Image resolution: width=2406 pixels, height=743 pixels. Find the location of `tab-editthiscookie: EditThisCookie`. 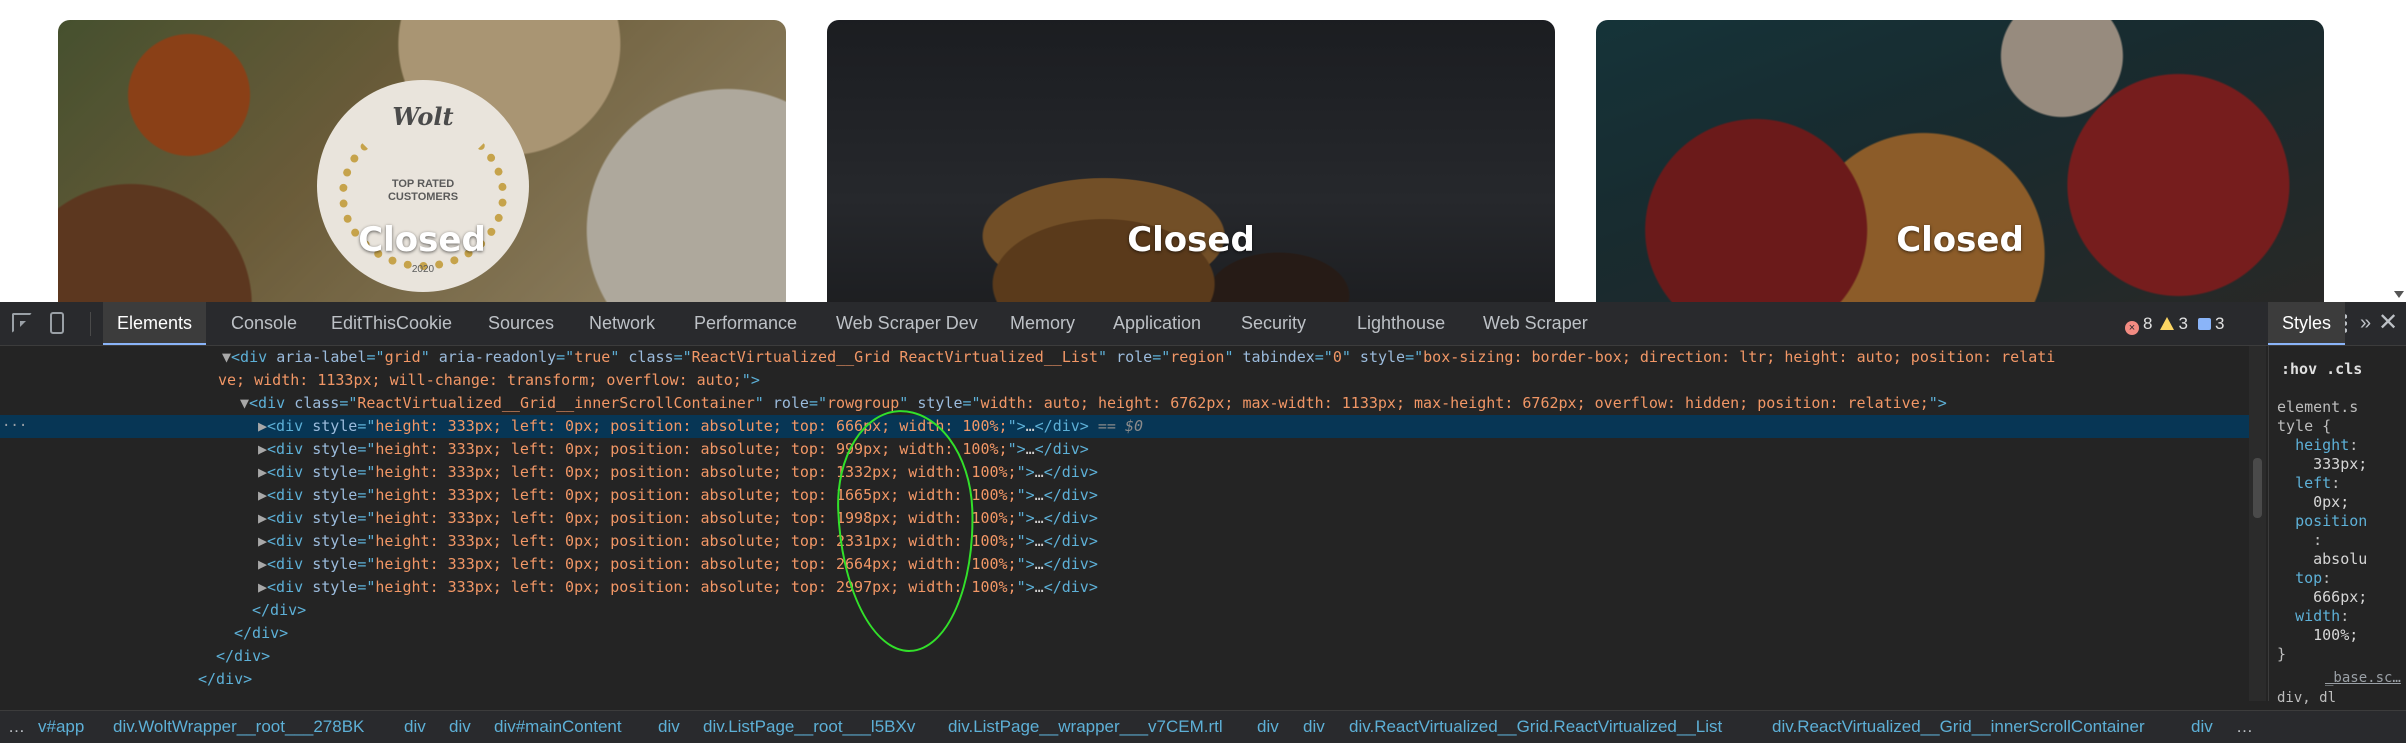

tab-editthiscookie: EditThisCookie is located at coordinates (391, 323).